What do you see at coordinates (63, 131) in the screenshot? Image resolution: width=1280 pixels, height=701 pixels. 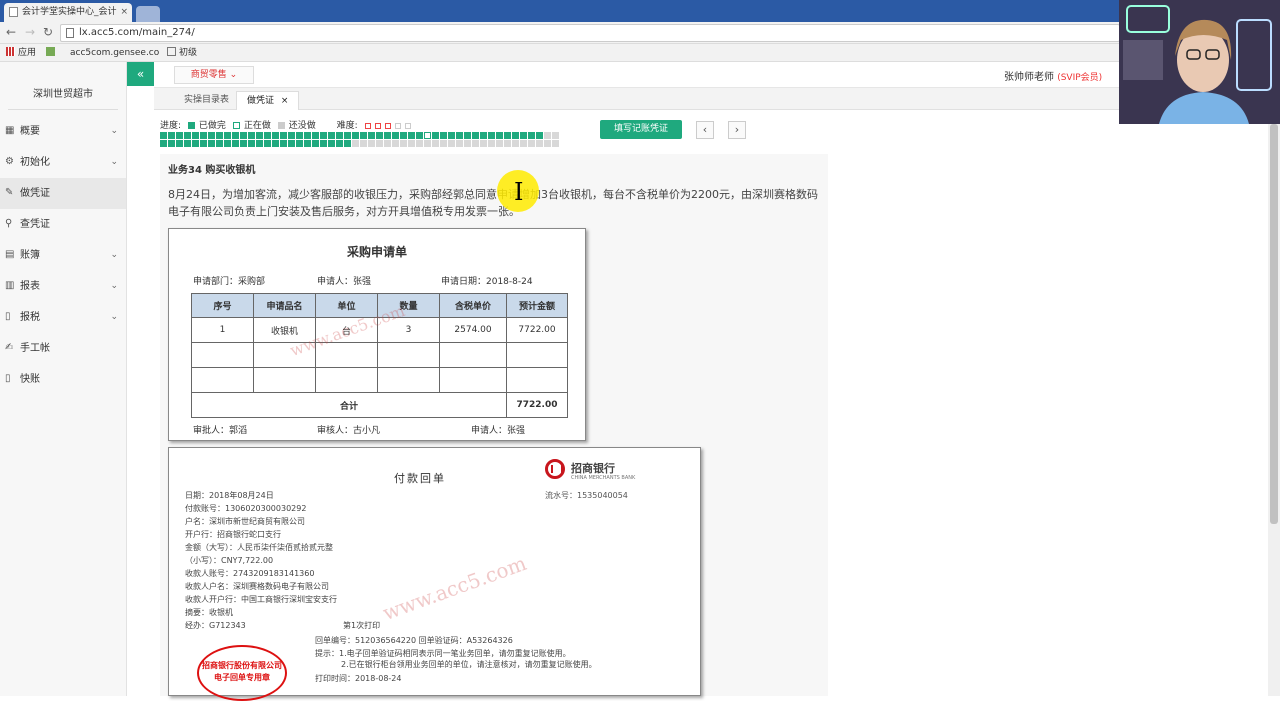 I see `sidebar-item-overview: ▦ 概要 ⌄` at bounding box center [63, 131].